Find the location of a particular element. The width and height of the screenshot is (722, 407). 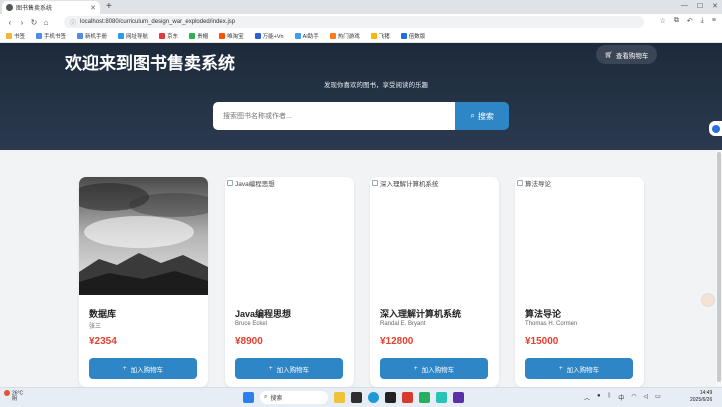

page-subtitle: 发现你喜欢的图书，享受阅读的乐趣 is located at coordinates (376, 85).